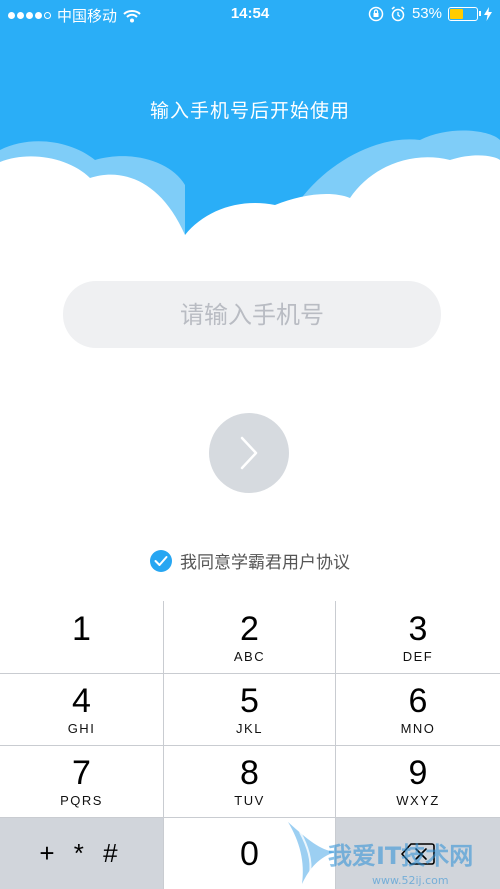 This screenshot has width=500, height=889. Describe the element at coordinates (488, 13) in the screenshot. I see `charging-icon` at that location.